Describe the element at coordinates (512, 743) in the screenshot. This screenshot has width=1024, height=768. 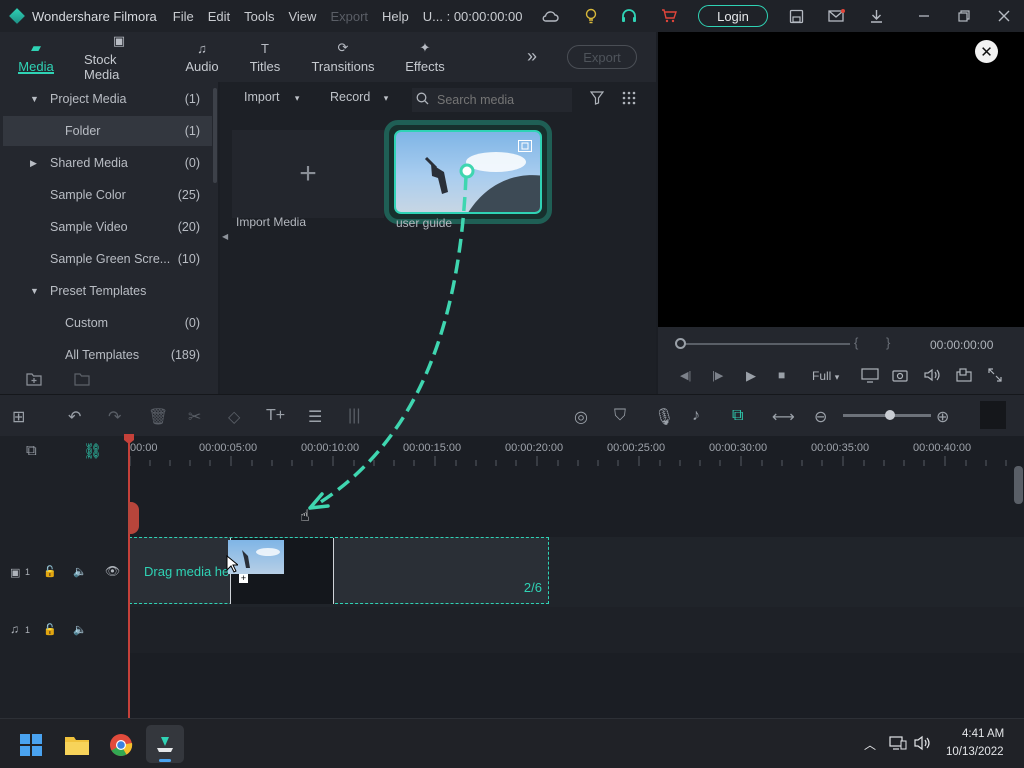
I see `taskbar: ︿ 4:41 AM 10/13/2022` at that location.